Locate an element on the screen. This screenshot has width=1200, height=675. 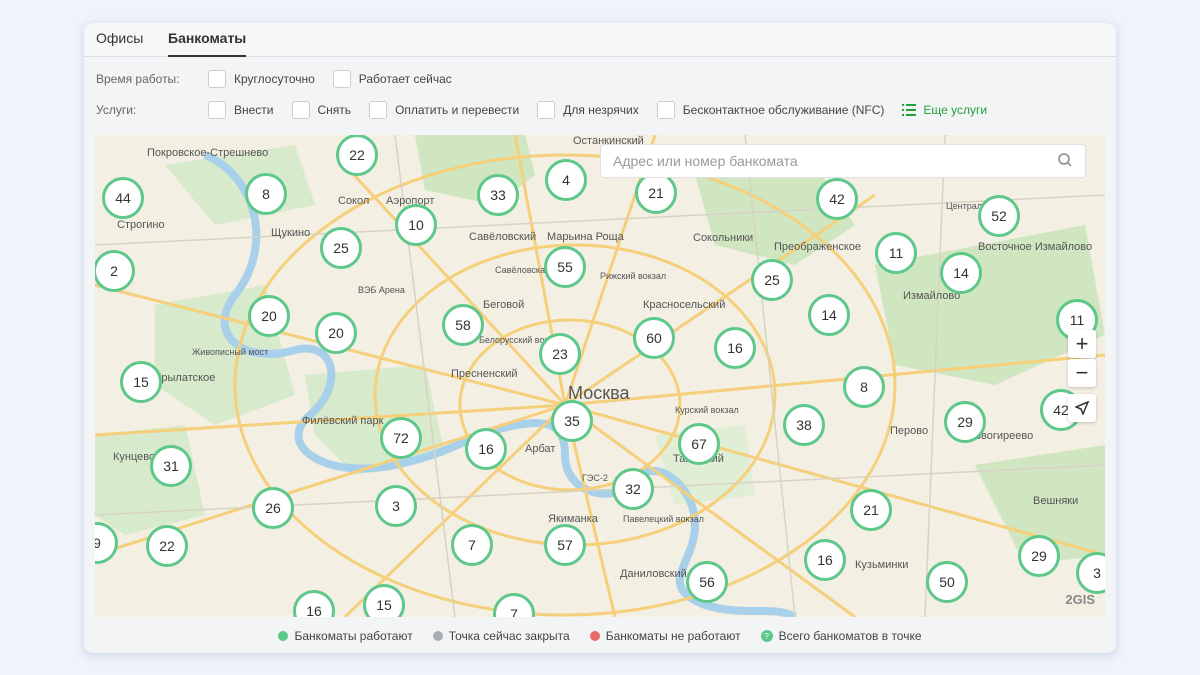
atm-cluster: 50 is located at coordinates (947, 582).